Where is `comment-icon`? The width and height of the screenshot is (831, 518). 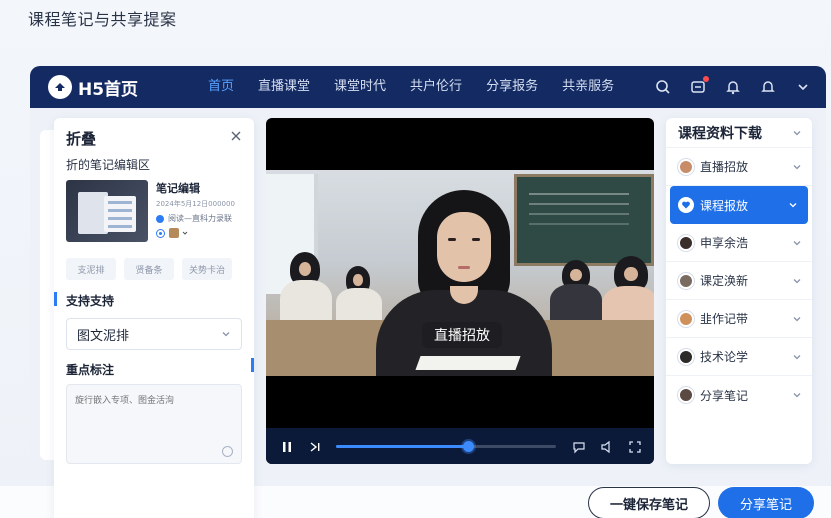
comment-icon is located at coordinates (579, 446).